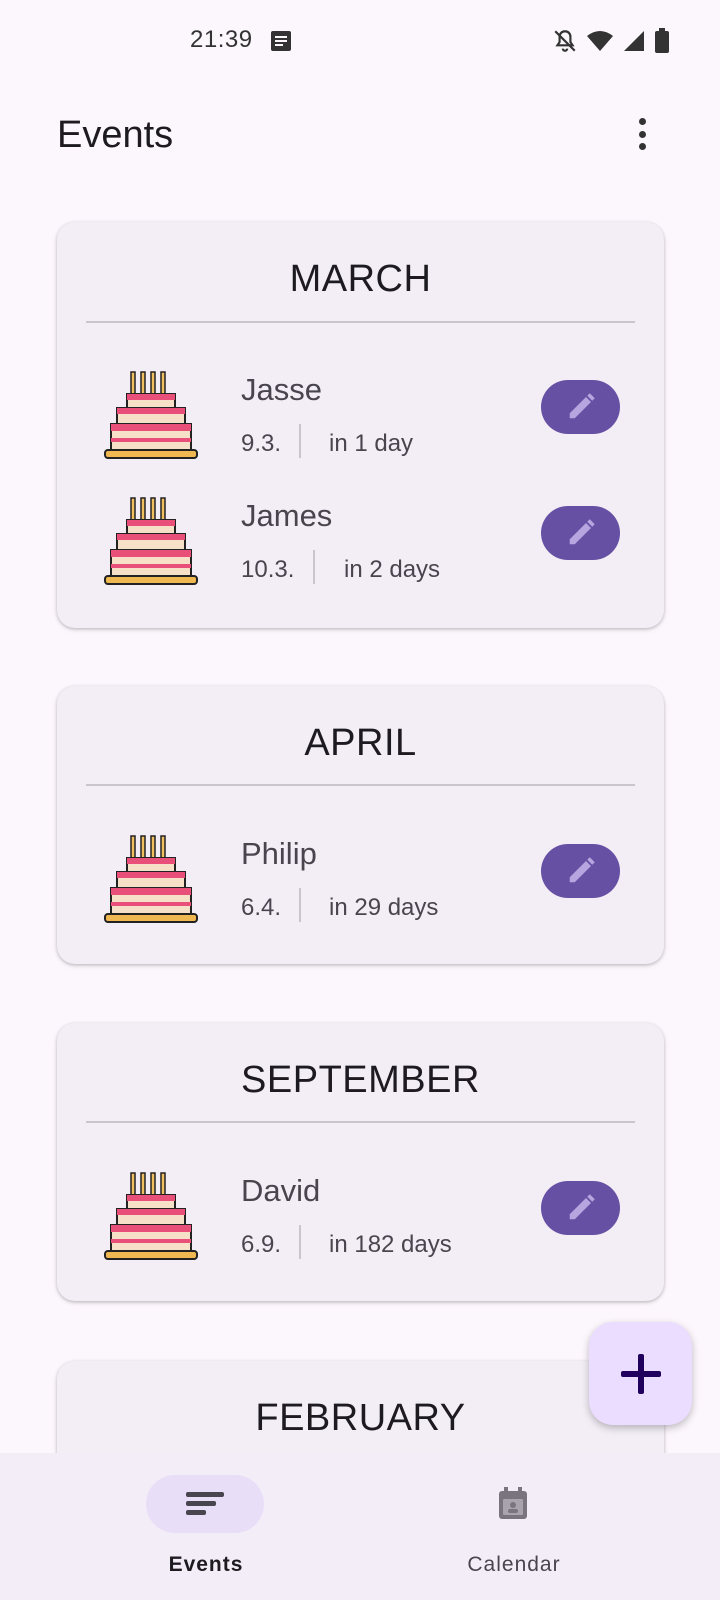 The image size is (720, 1600). Describe the element at coordinates (360, 1162) in the screenshot. I see `month-card-september: SEPTEMBER David 6.9. in 182 days` at that location.